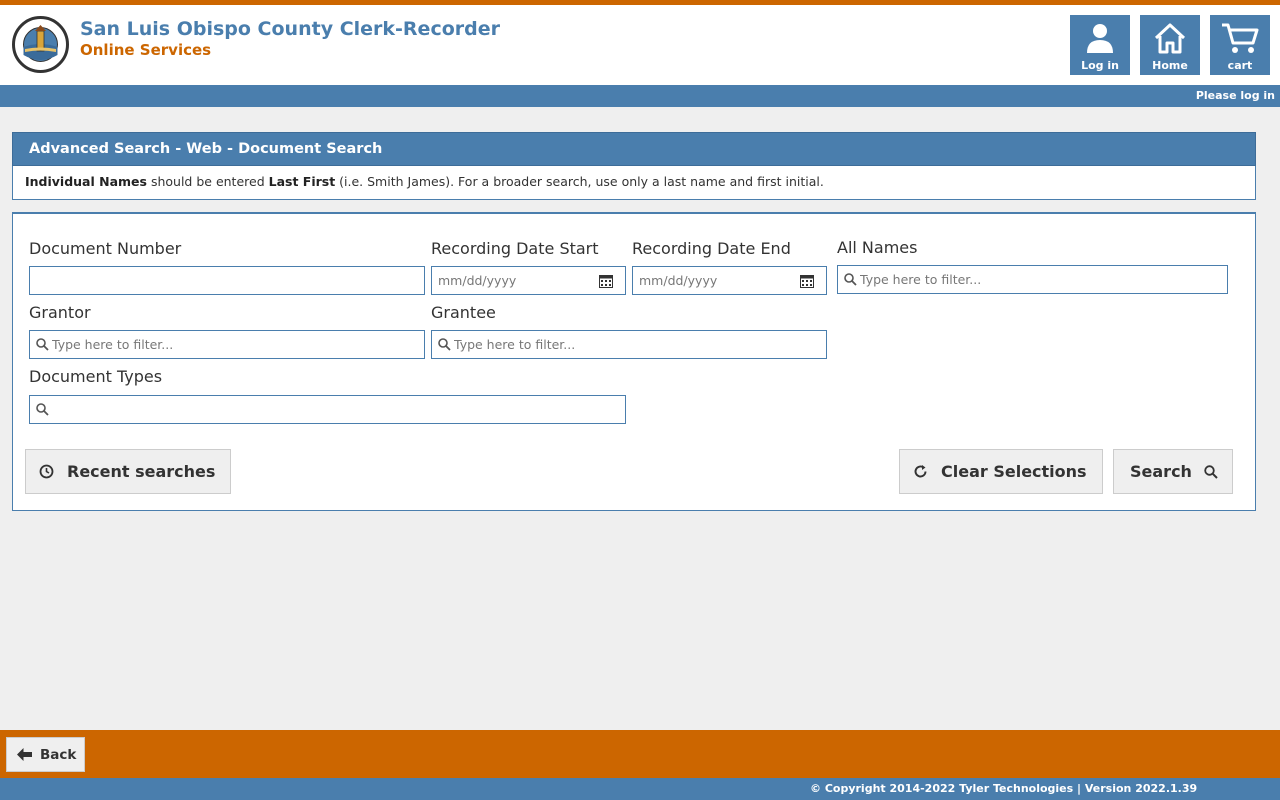 The width and height of the screenshot is (1280, 800). Describe the element at coordinates (24, 754) in the screenshot. I see `arrow-left-icon` at that location.